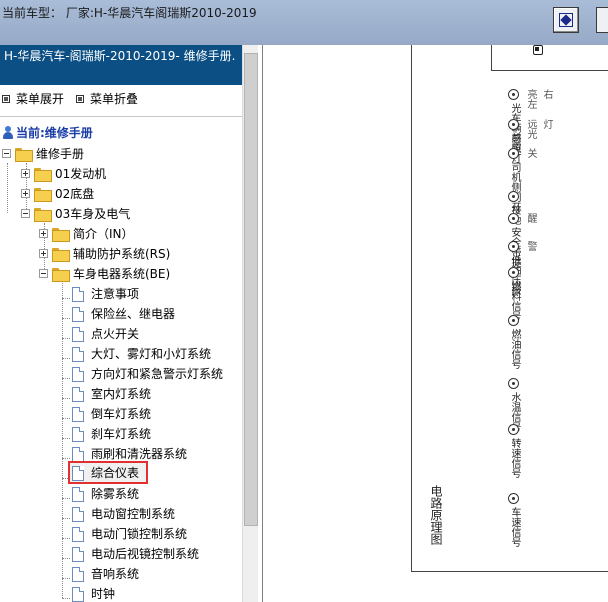  I want to click on toolbar-button, so click(602, 20).